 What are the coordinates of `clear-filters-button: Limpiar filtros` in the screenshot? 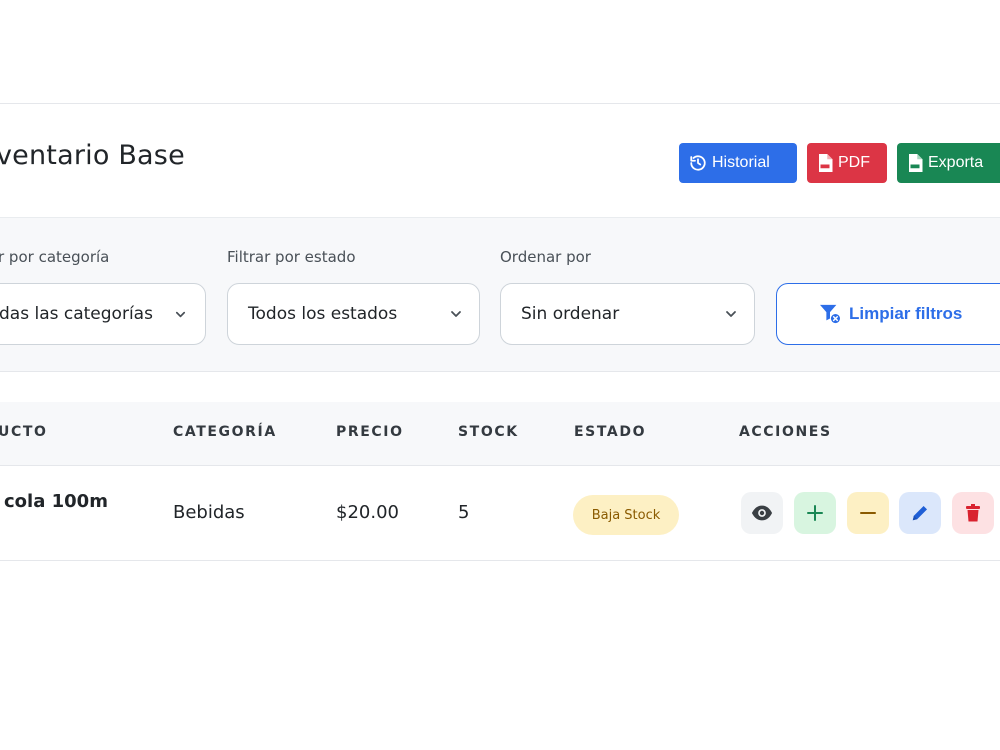 It's located at (888, 314).